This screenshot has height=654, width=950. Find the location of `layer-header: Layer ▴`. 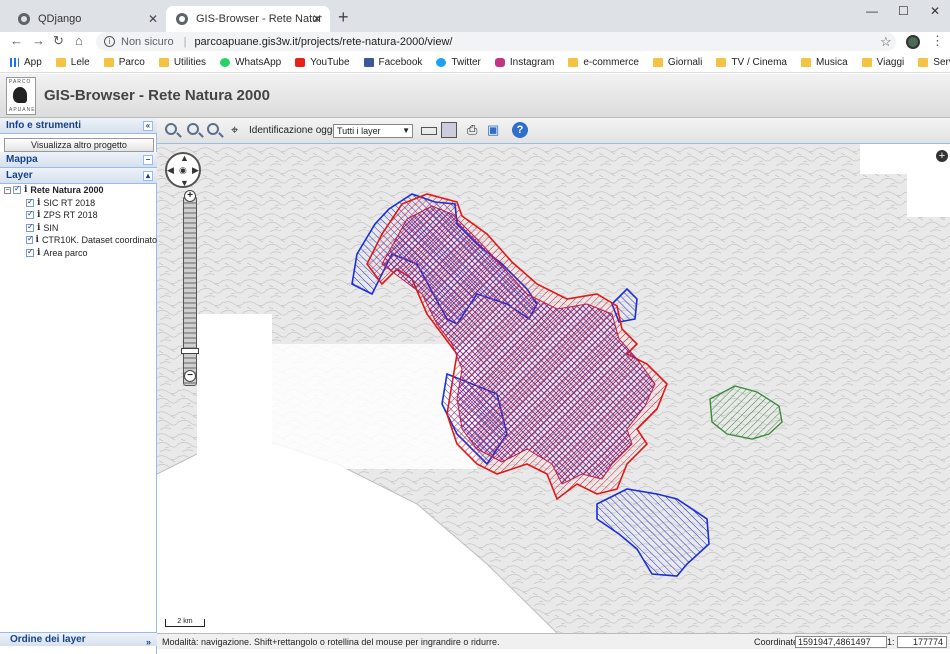

layer-header: Layer ▴ is located at coordinates (78, 176).